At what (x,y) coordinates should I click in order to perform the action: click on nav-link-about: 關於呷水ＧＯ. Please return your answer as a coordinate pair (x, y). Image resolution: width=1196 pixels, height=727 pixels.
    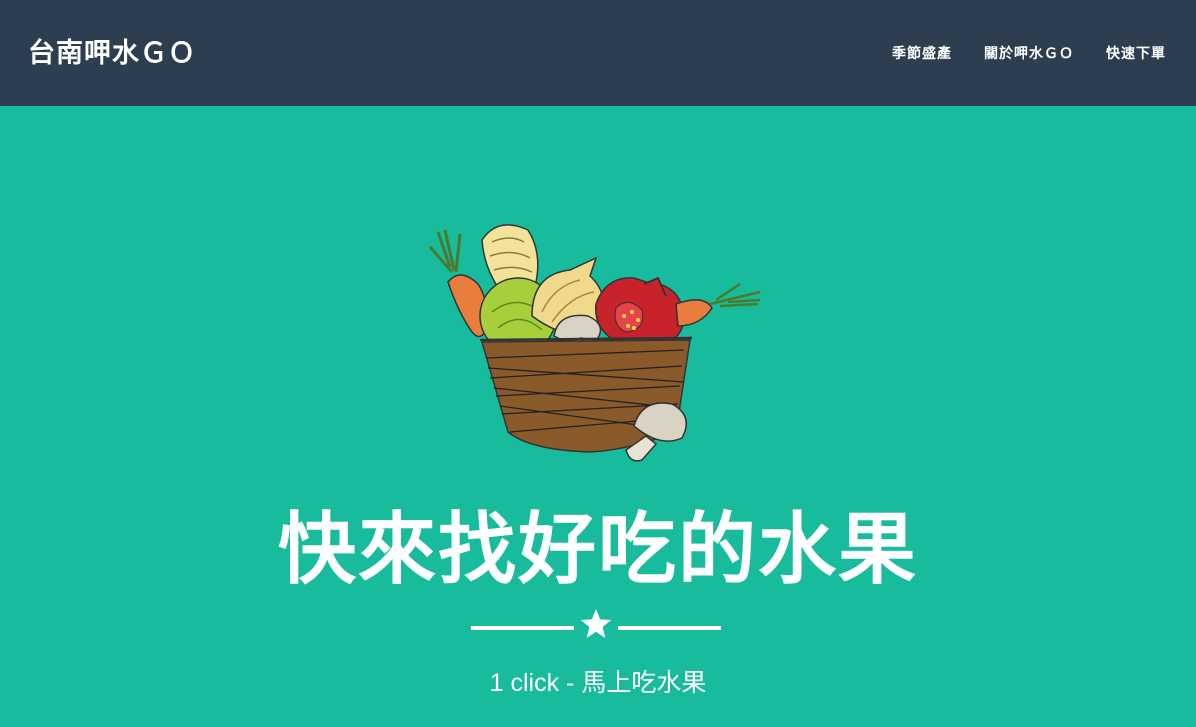
    Looking at the image, I should click on (1029, 54).